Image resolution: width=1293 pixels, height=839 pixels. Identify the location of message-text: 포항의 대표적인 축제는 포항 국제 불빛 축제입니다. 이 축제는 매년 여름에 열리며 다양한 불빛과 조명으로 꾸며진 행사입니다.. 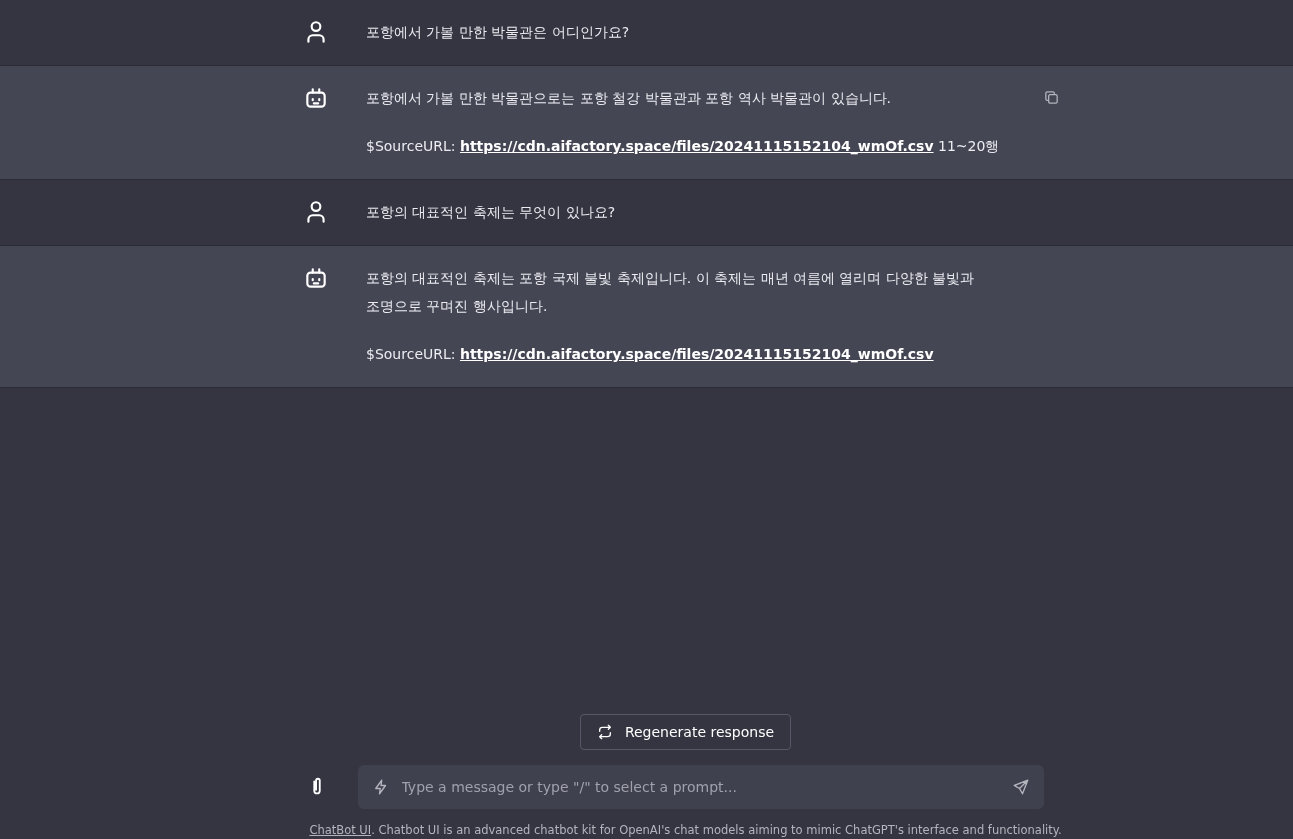
(670, 292).